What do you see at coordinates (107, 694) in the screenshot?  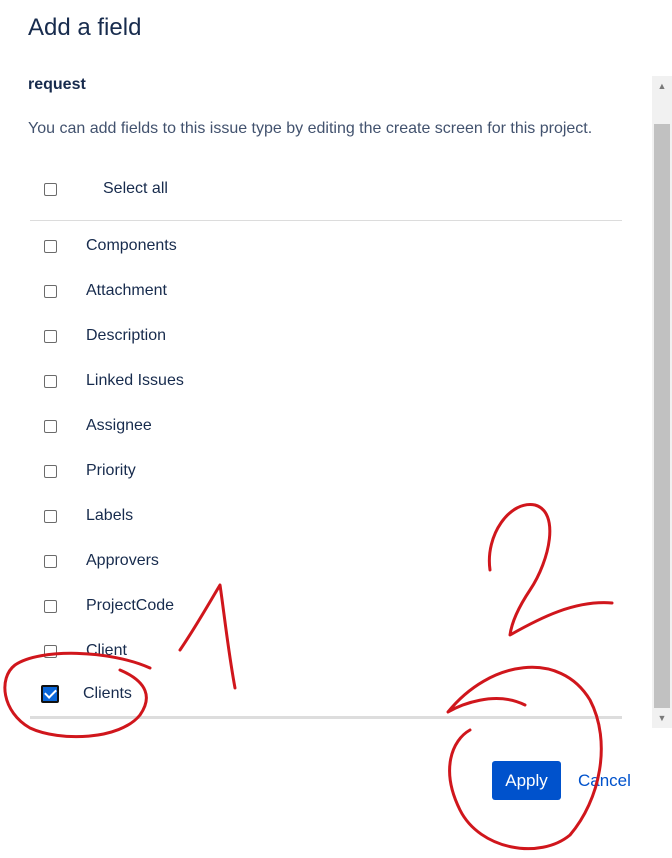 I see `field-label: Clients` at bounding box center [107, 694].